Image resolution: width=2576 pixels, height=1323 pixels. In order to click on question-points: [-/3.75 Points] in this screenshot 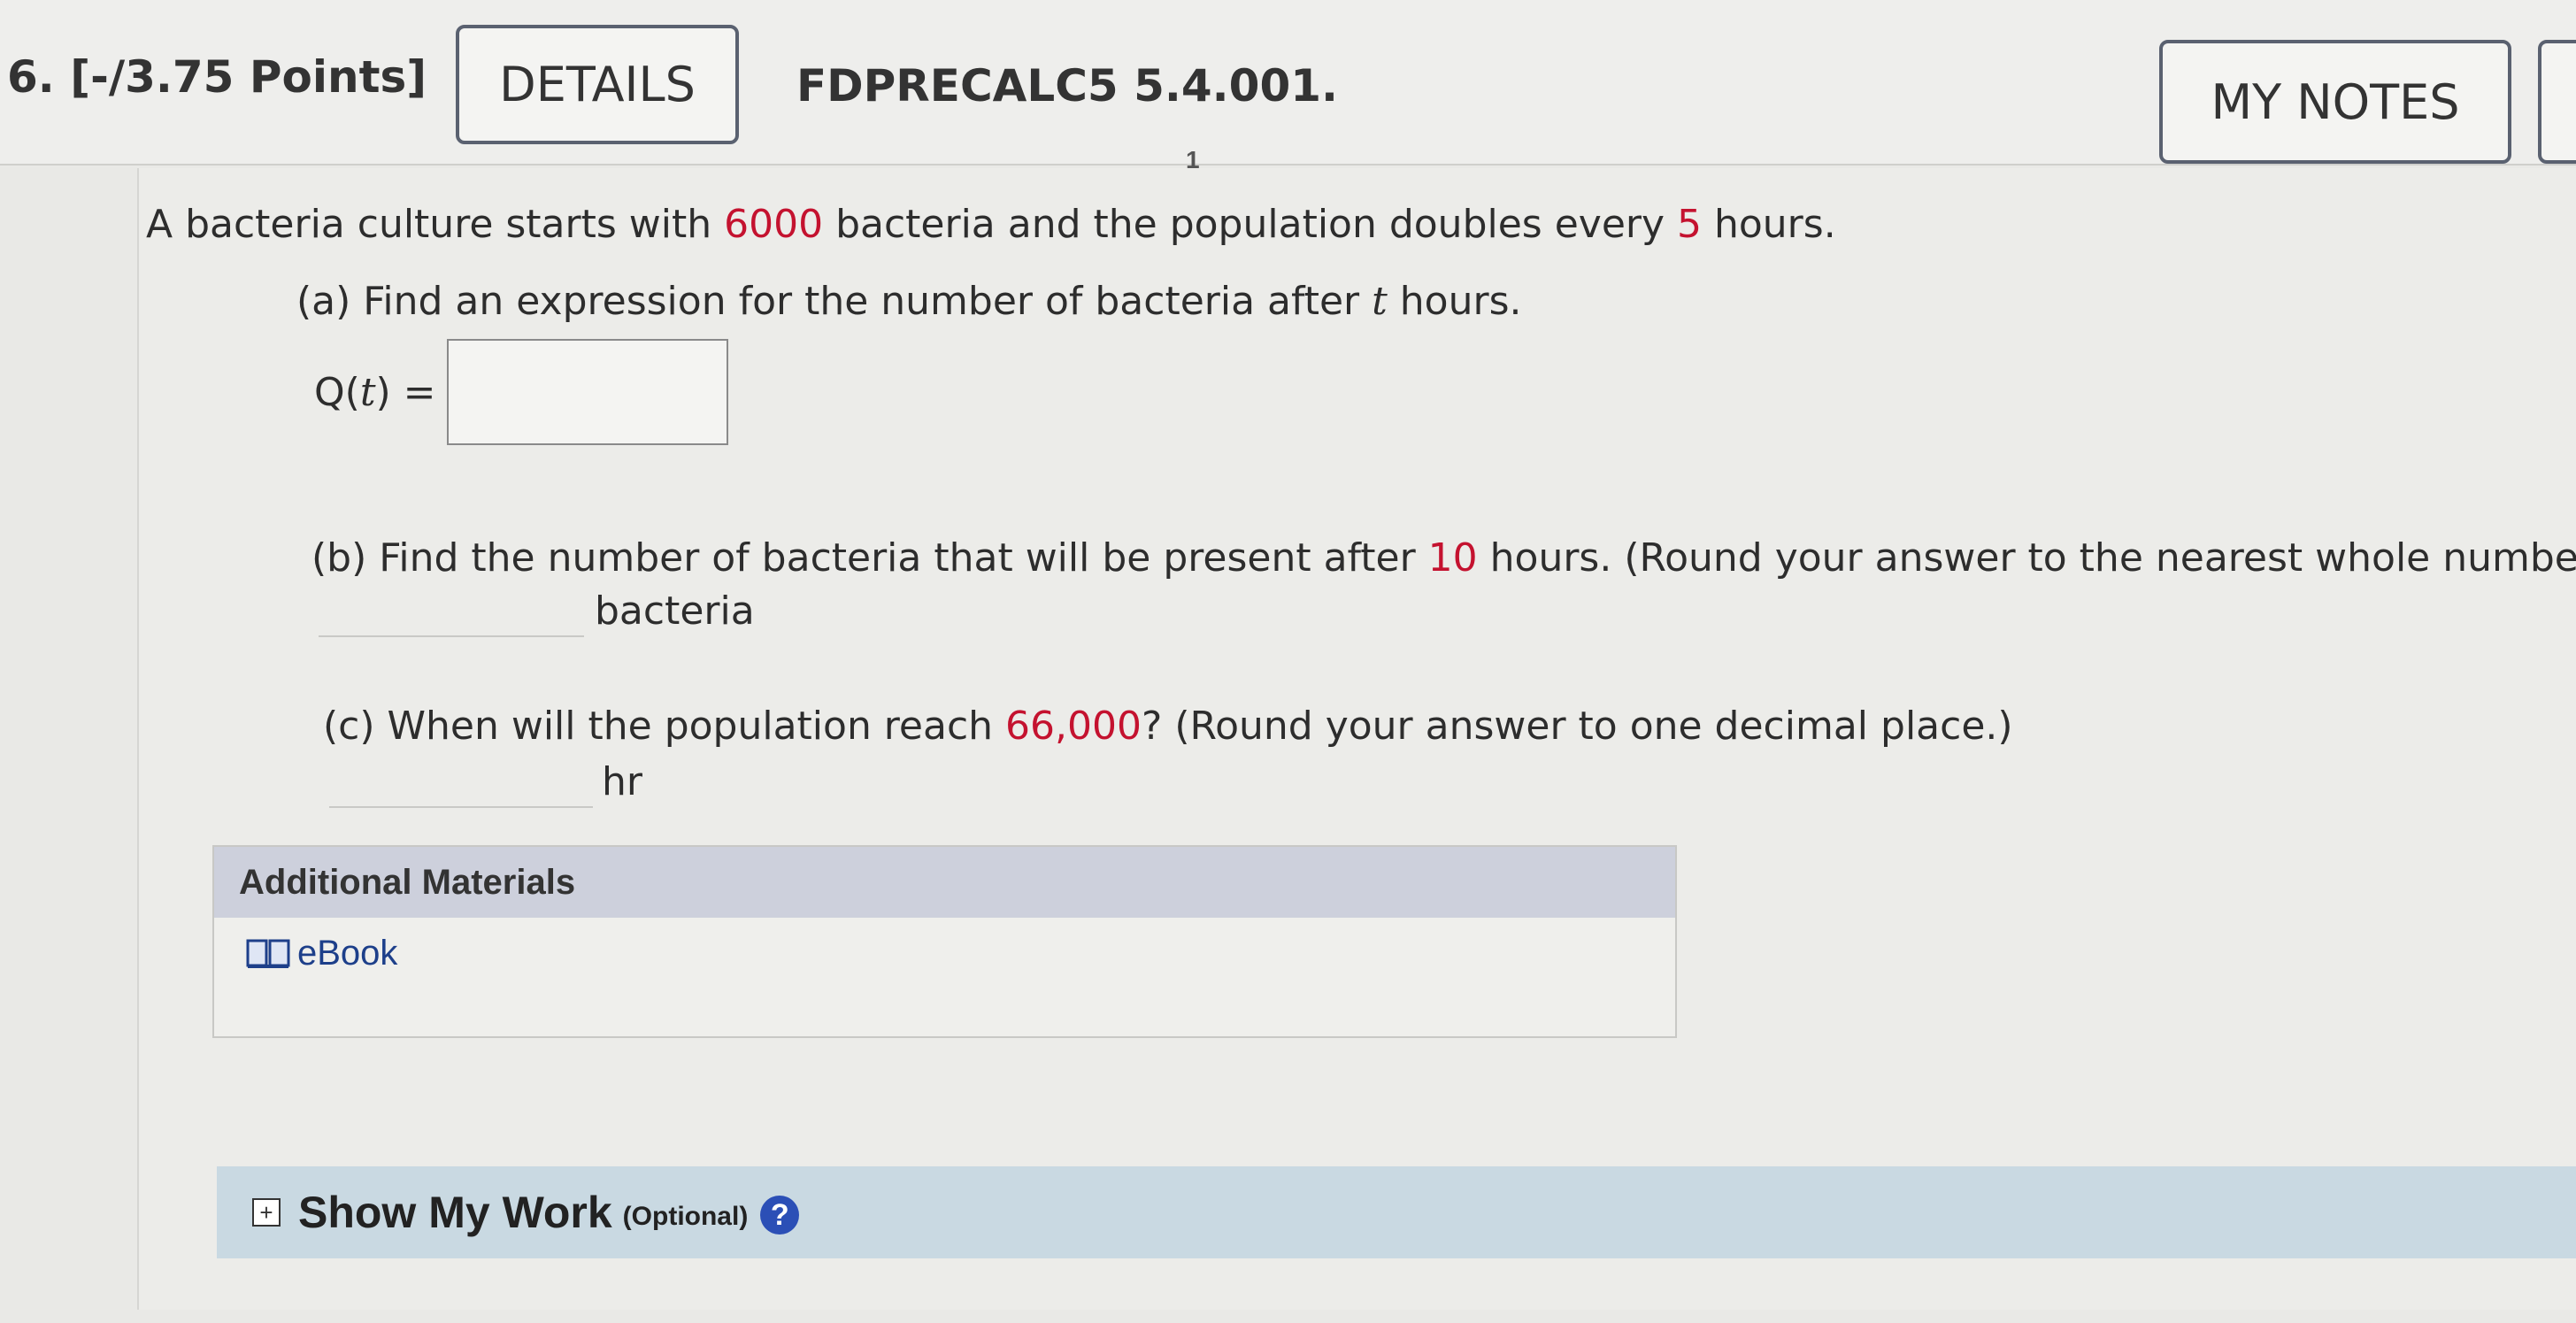, I will do `click(248, 77)`.